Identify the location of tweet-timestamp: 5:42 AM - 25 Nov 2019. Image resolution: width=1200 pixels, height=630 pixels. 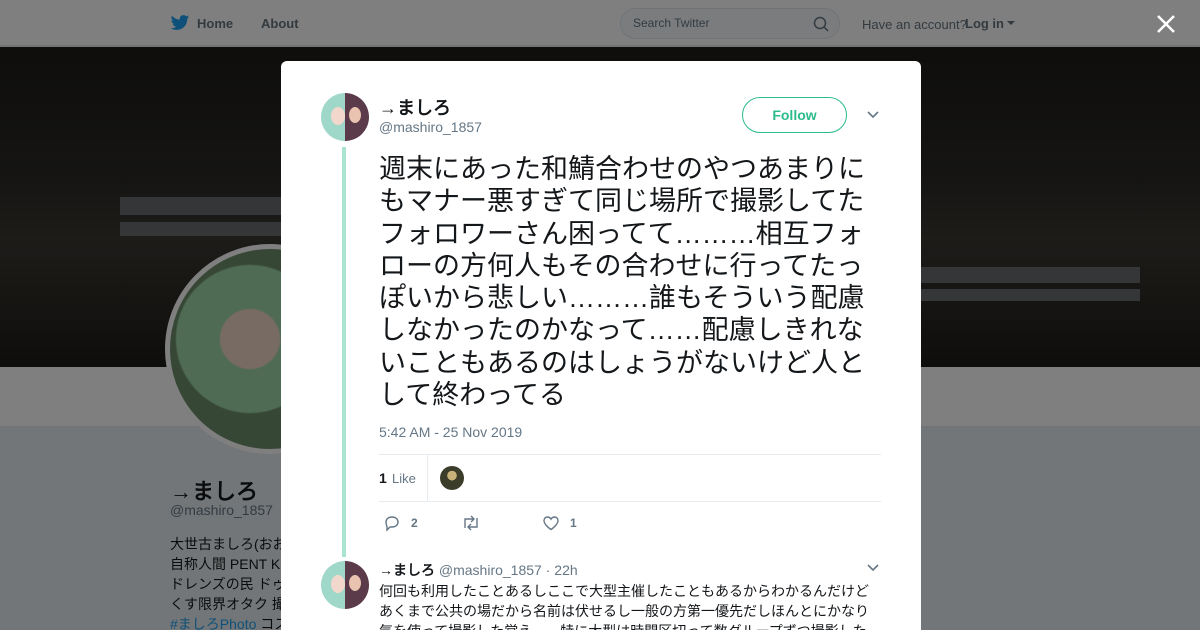
(450, 432).